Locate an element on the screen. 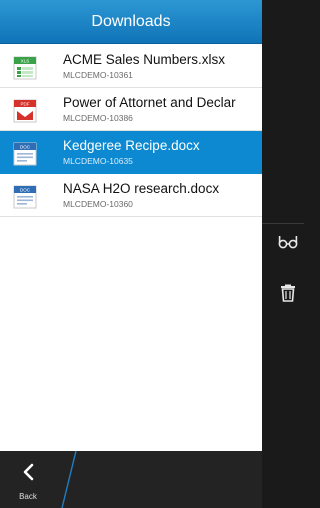 The image size is (320, 508). pdf-document-icon: PDF is located at coordinates (25, 111).